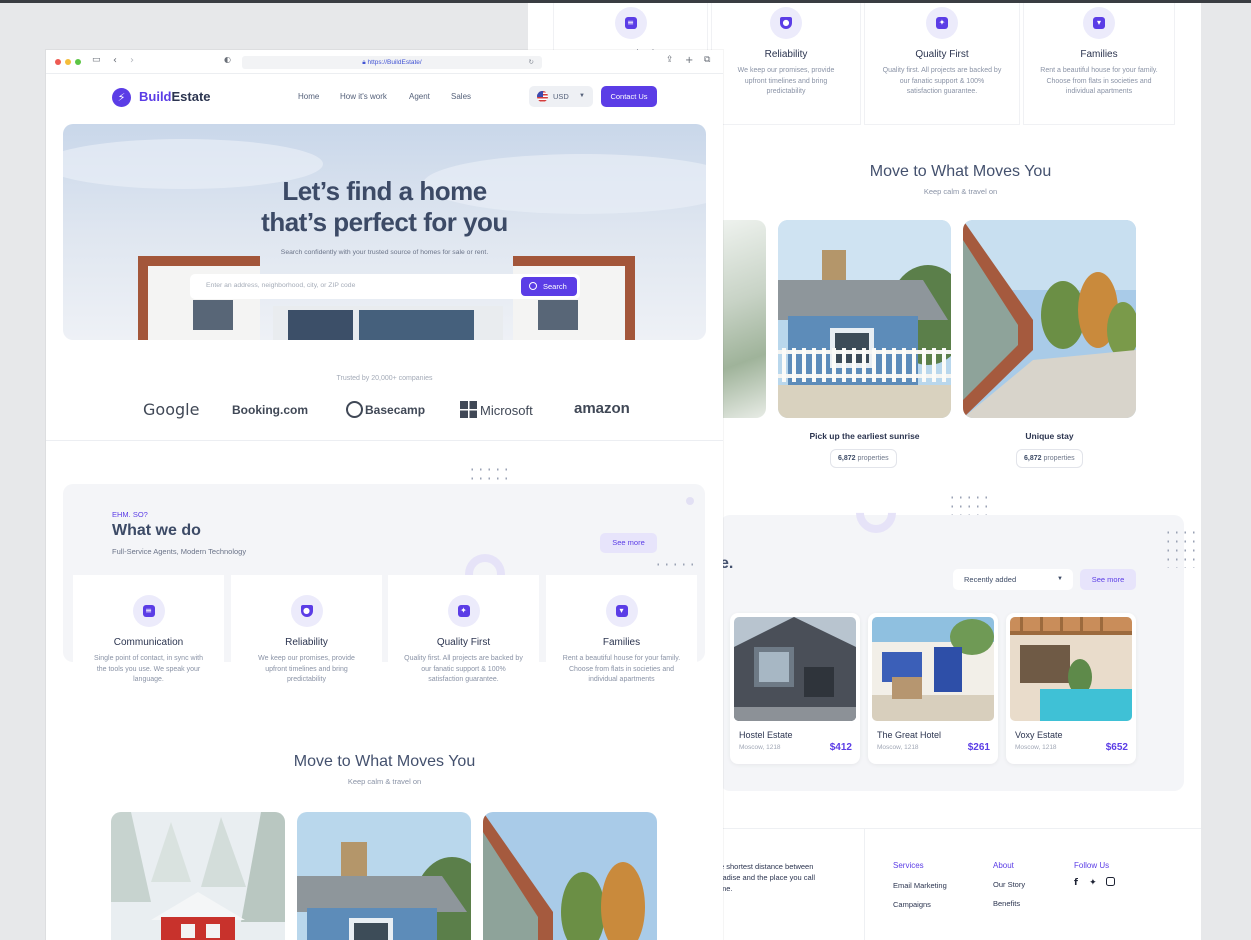  I want to click on forward-icon: ›, so click(132, 60).